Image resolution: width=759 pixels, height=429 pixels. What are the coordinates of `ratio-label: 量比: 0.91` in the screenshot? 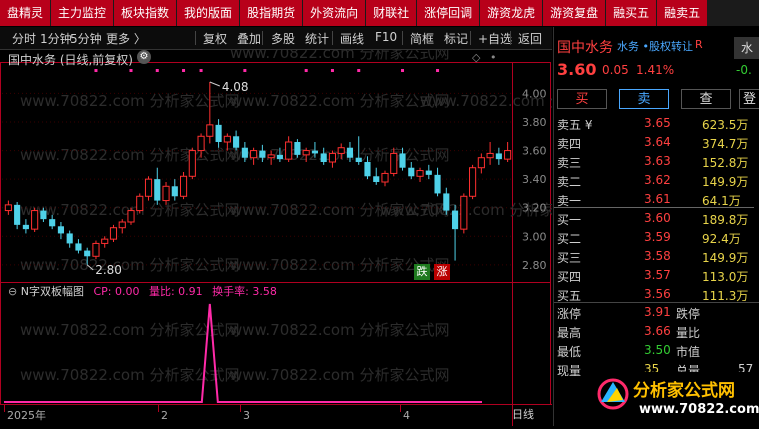 It's located at (175, 291).